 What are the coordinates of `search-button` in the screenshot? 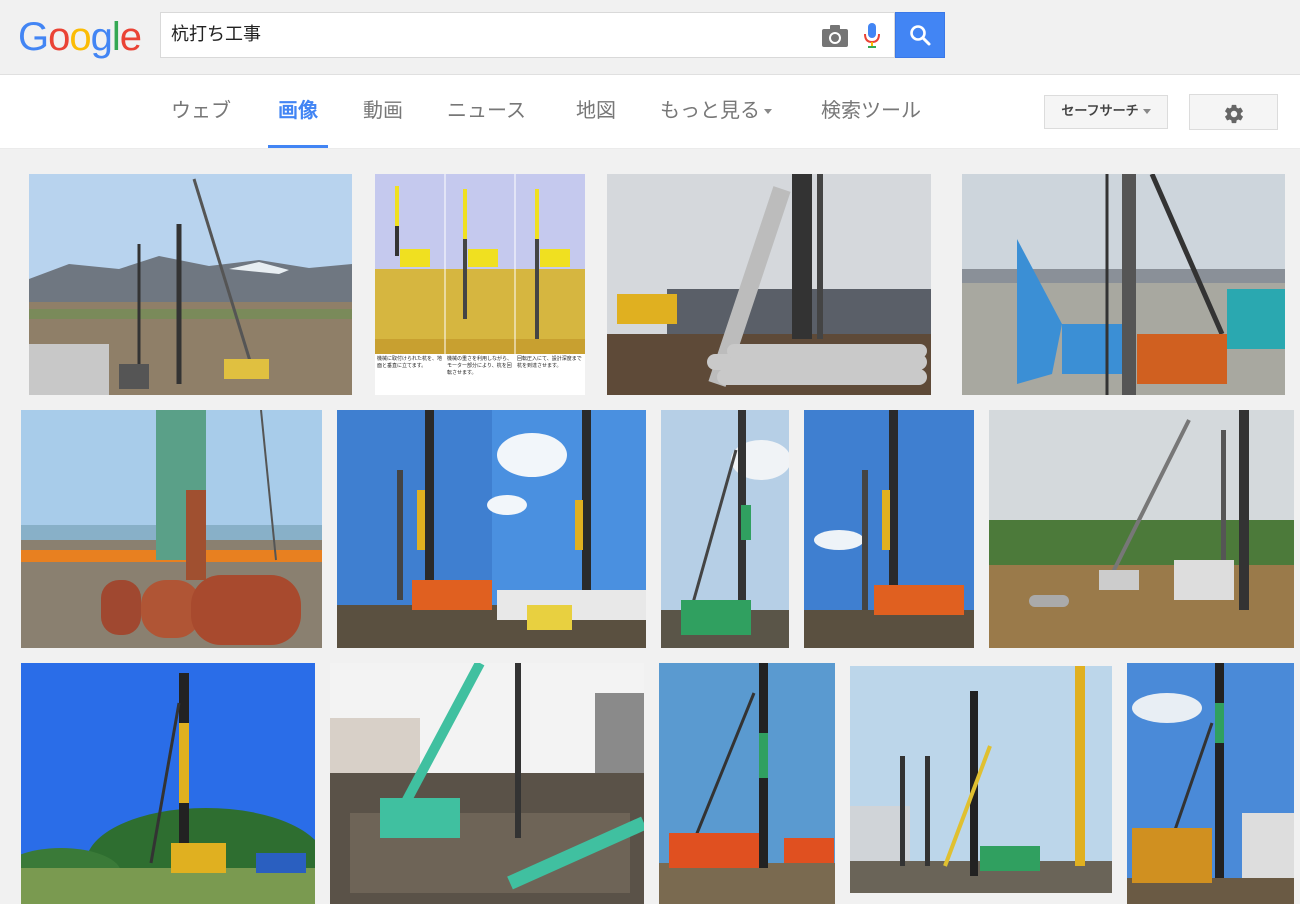 It's located at (920, 35).